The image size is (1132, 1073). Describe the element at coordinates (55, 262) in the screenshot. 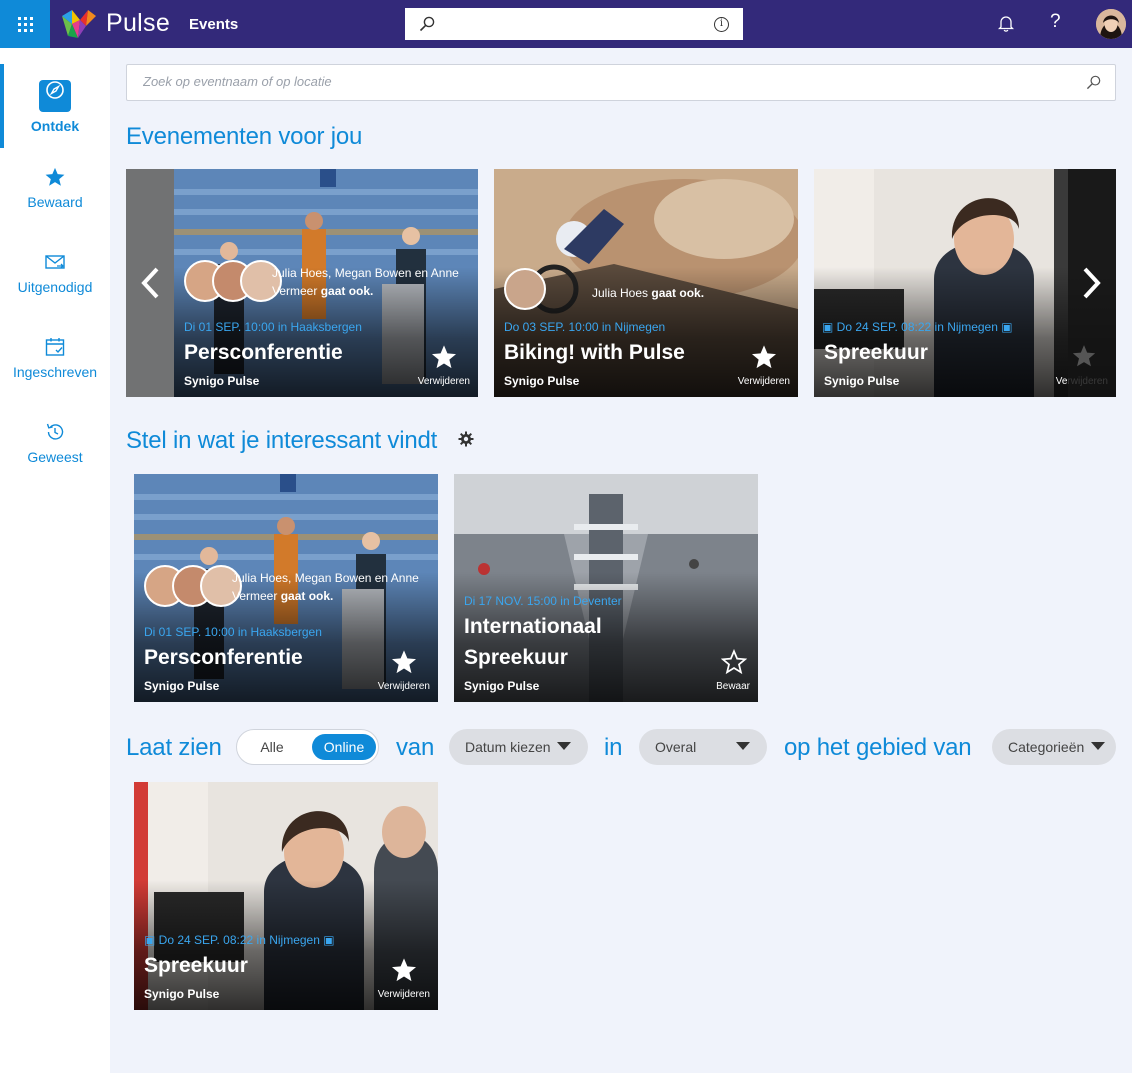

I see `invite-mail-icon` at that location.